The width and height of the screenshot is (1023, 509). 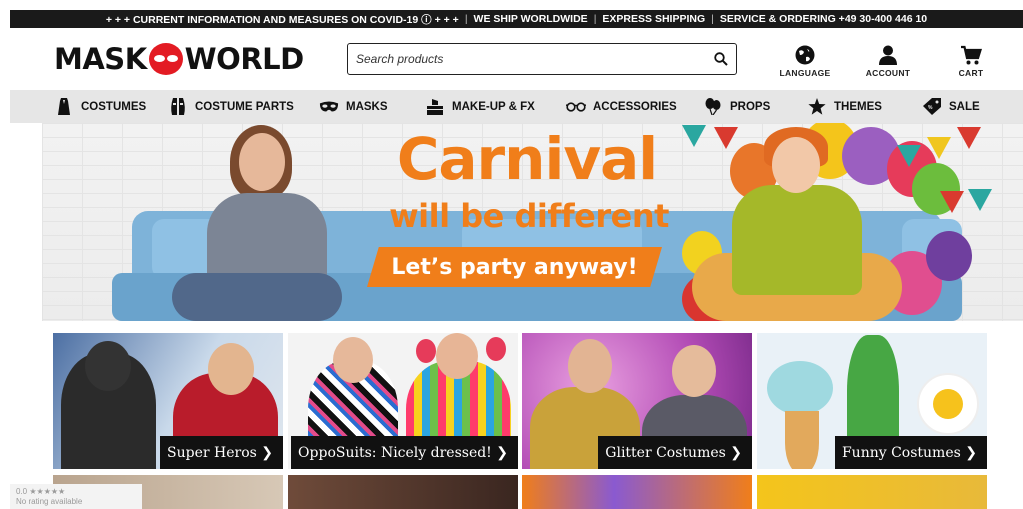 What do you see at coordinates (403, 401) in the screenshot?
I see `category-tile-opposuits: OppoSuits: Nicely dressed! ❯` at bounding box center [403, 401].